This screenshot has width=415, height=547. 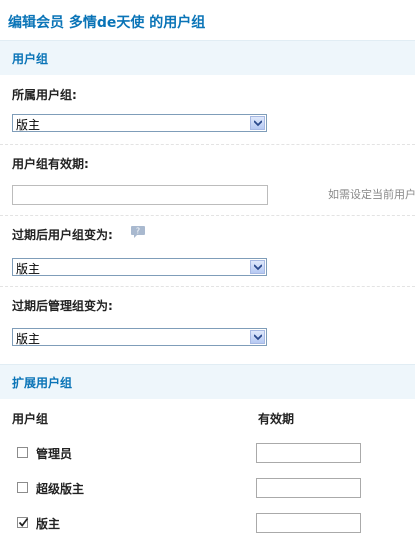 What do you see at coordinates (54, 454) in the screenshot?
I see `row-label: 管理员` at bounding box center [54, 454].